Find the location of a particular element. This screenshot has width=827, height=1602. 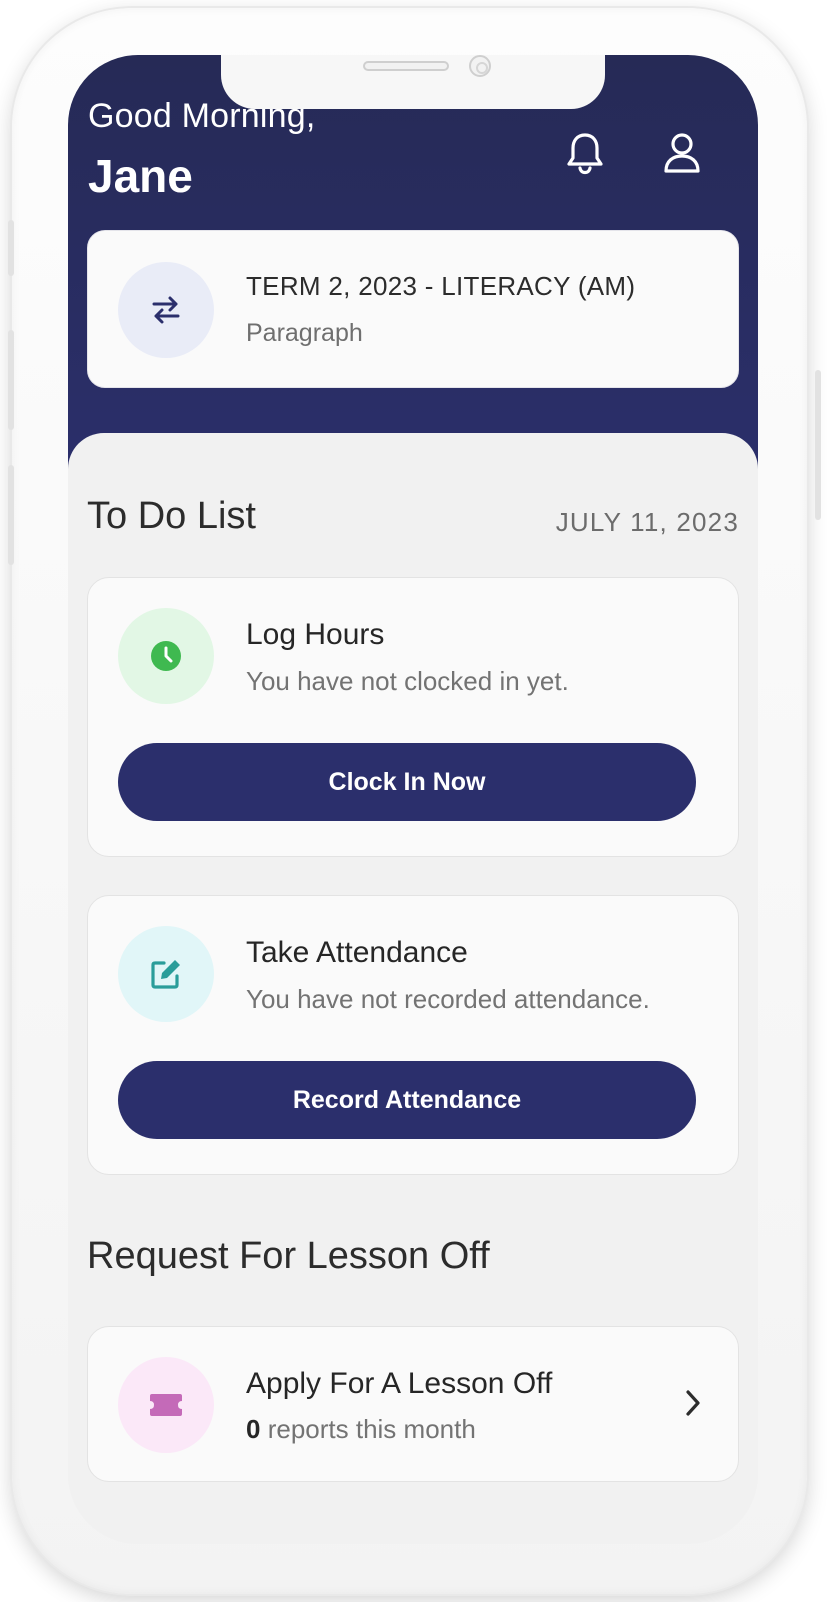

user-name: Jane is located at coordinates (140, 176).